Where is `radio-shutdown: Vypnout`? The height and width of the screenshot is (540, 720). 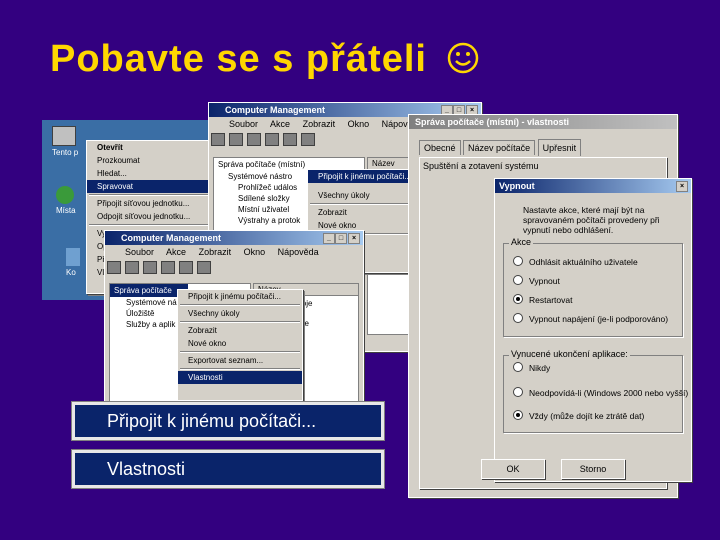 radio-shutdown: Vypnout is located at coordinates (590, 281).